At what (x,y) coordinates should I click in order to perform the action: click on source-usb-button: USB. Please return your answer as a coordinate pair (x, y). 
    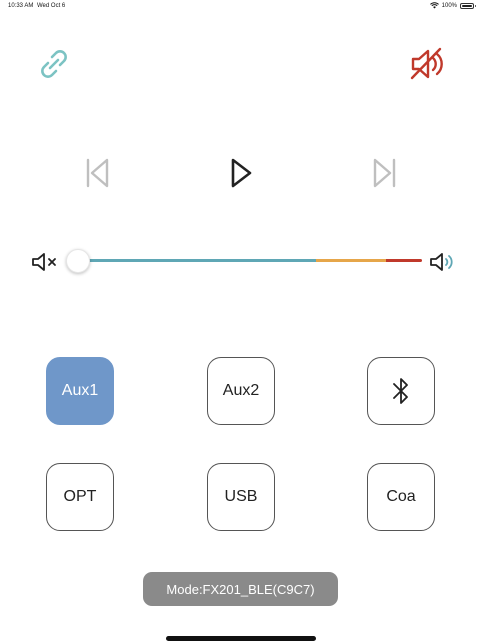
    Looking at the image, I should click on (241, 497).